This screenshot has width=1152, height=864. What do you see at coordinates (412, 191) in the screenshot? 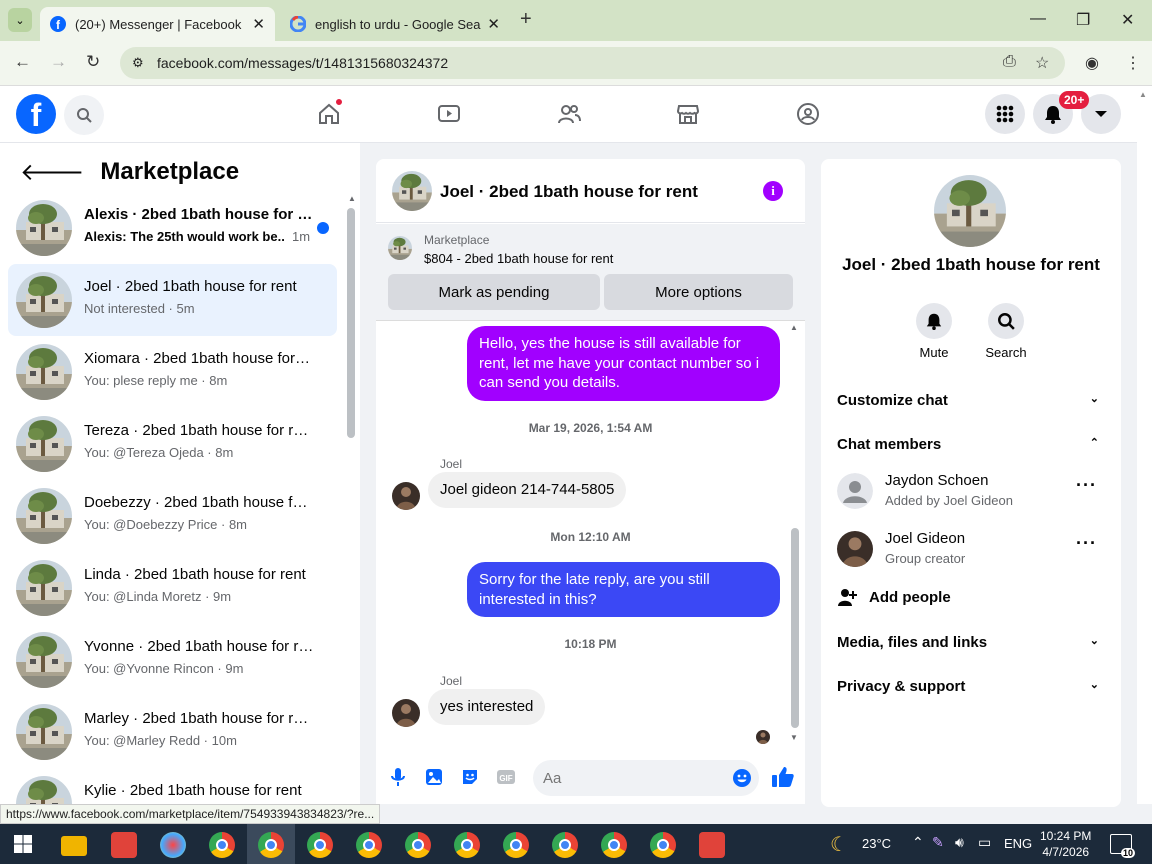
I see `chat-avatar` at bounding box center [412, 191].